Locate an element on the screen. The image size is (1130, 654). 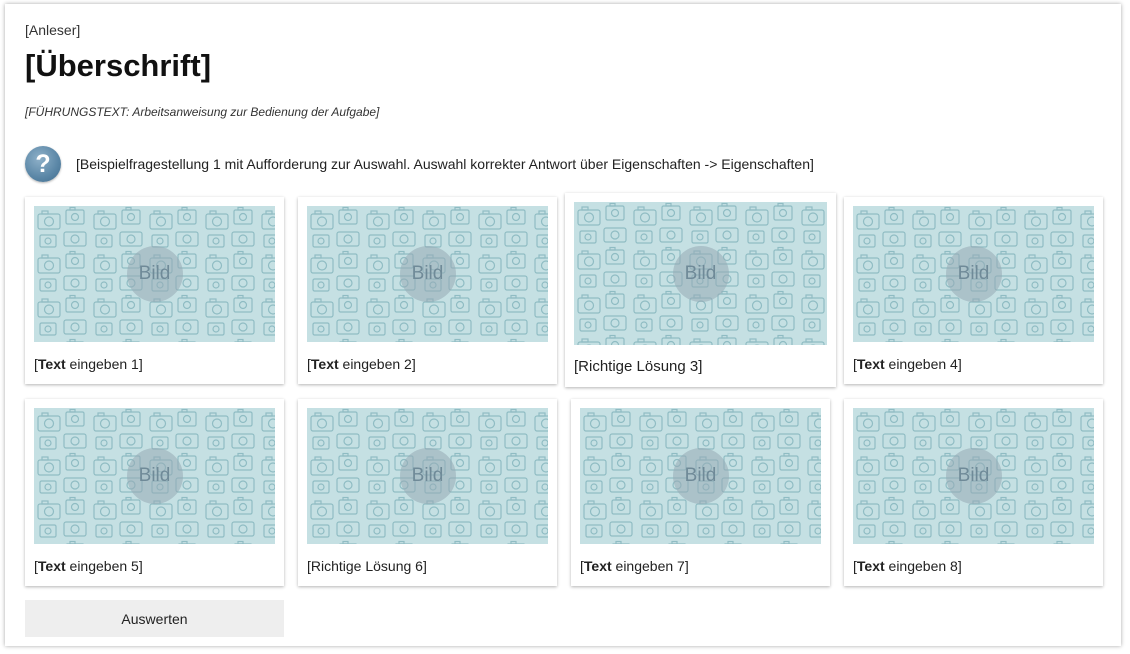
option-card-1: Bild [Text eingeben 1] is located at coordinates (154, 290).